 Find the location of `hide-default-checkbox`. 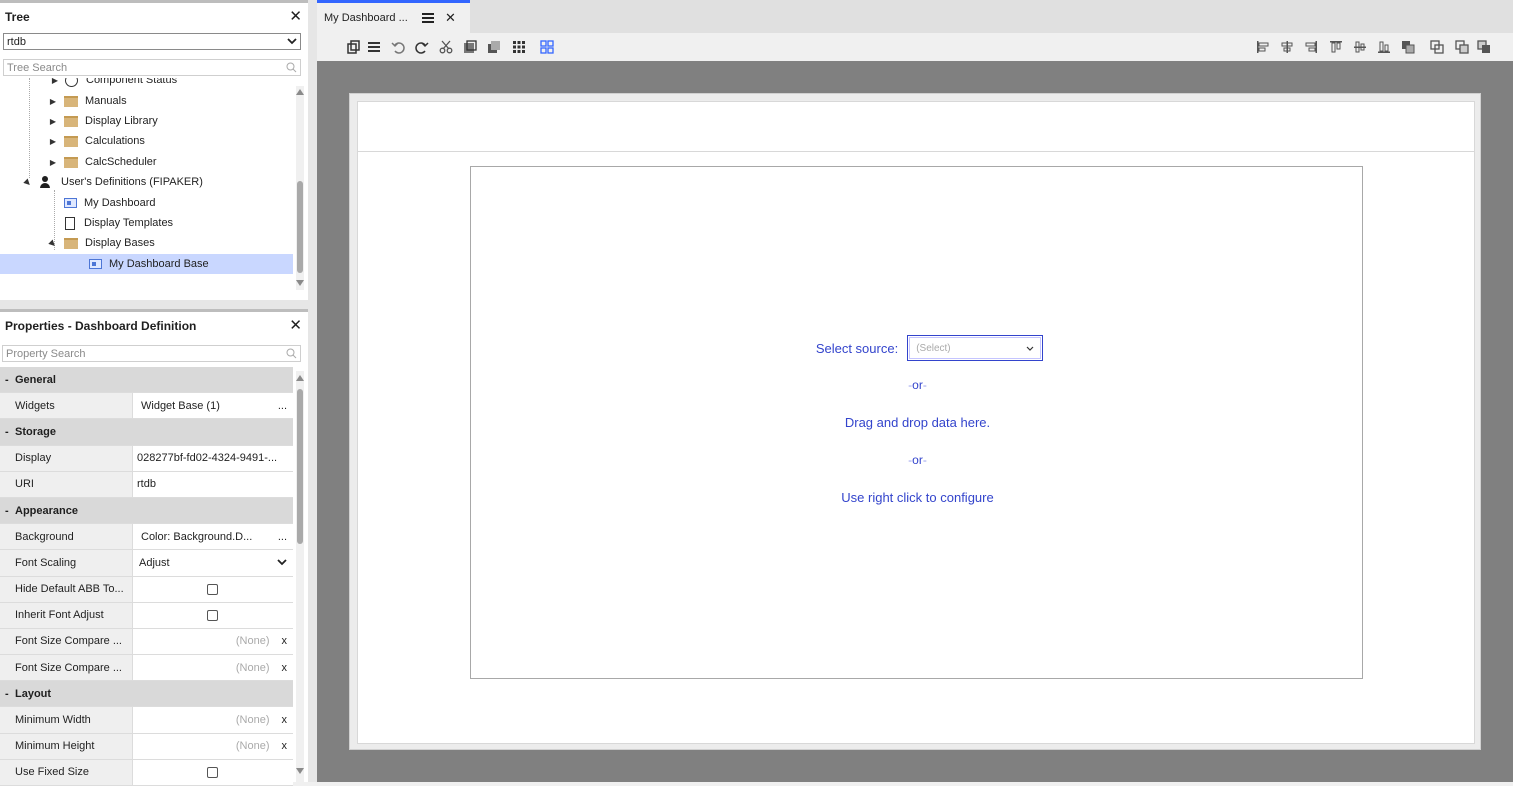

hide-default-checkbox is located at coordinates (212, 589).